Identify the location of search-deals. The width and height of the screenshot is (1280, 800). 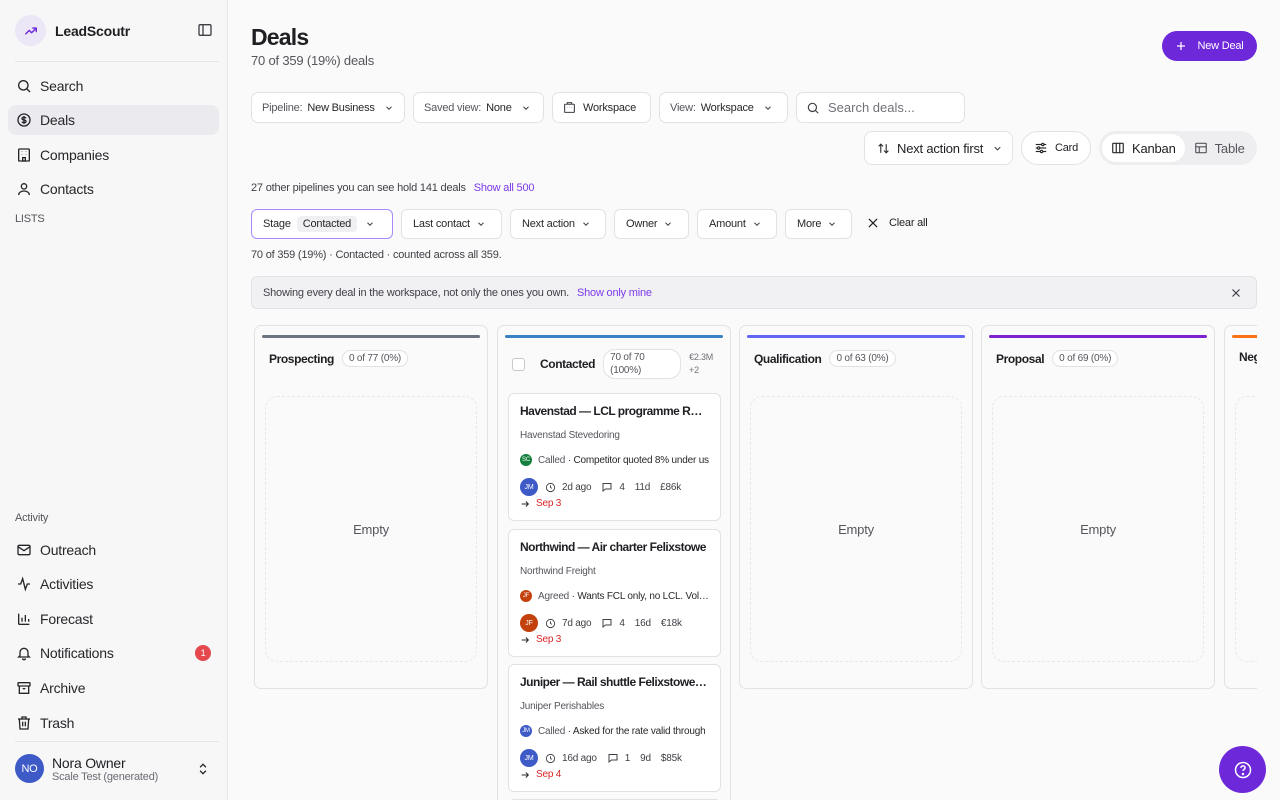
(880, 107).